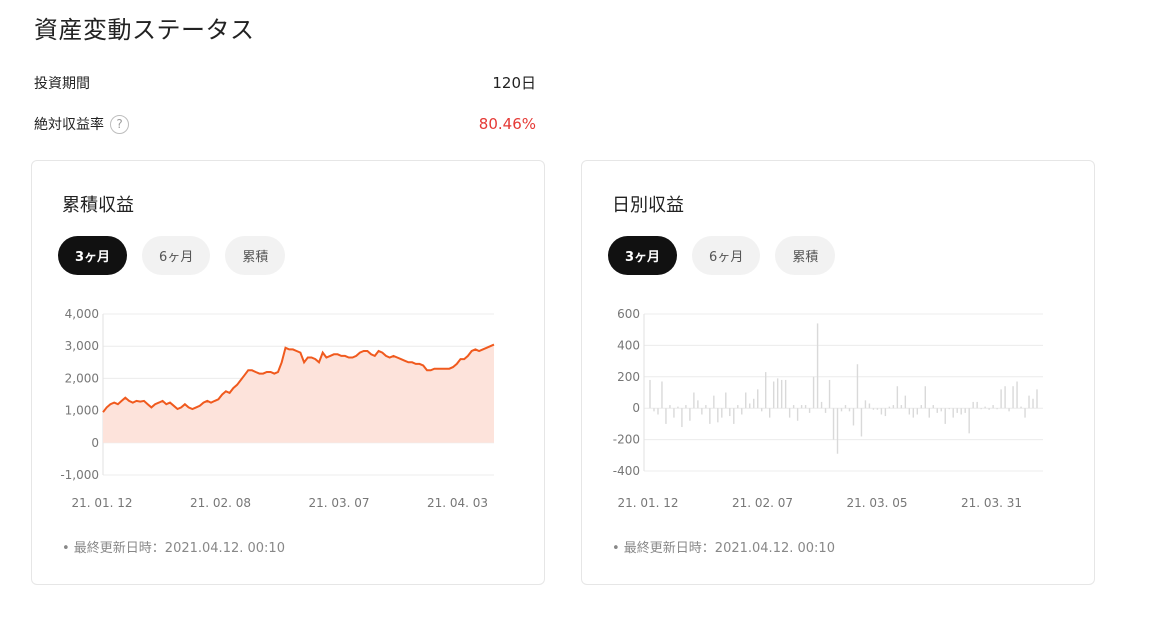  What do you see at coordinates (82, 378) in the screenshot?
I see `y-tick-label: 2,000` at bounding box center [82, 378].